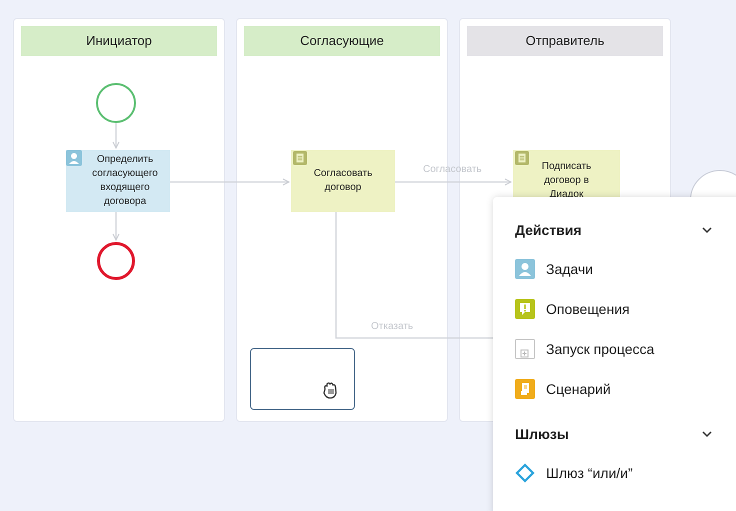  Describe the element at coordinates (119, 41) in the screenshot. I see `lane-header: Инициатор` at that location.